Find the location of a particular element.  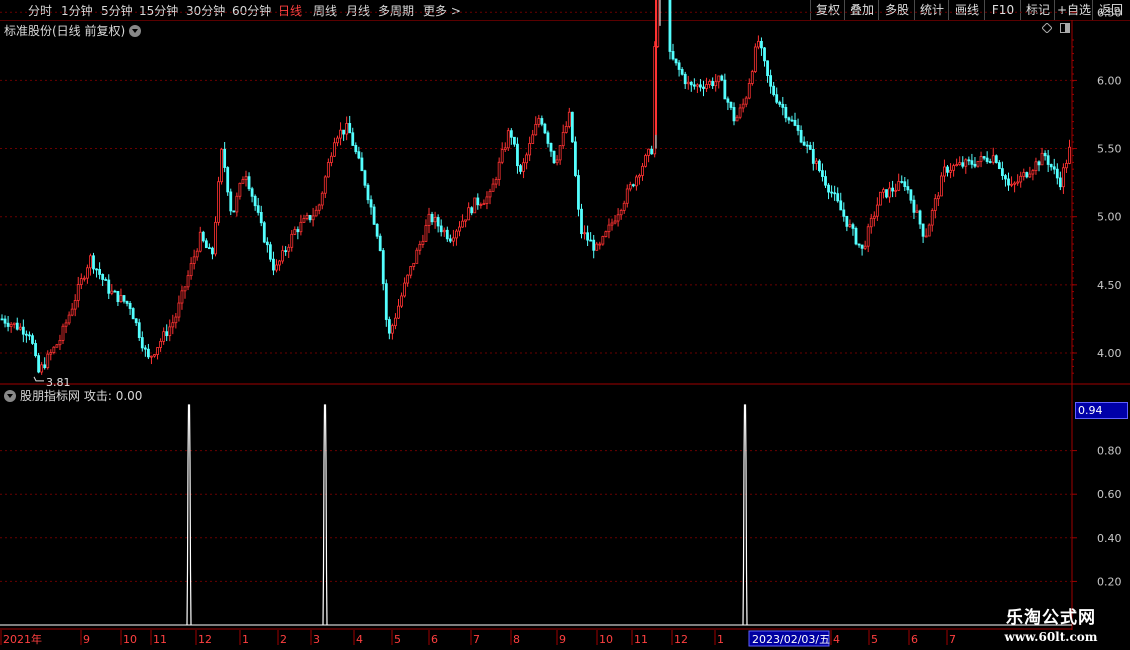

indicator-name: 股朋指标网 is located at coordinates (50, 396).